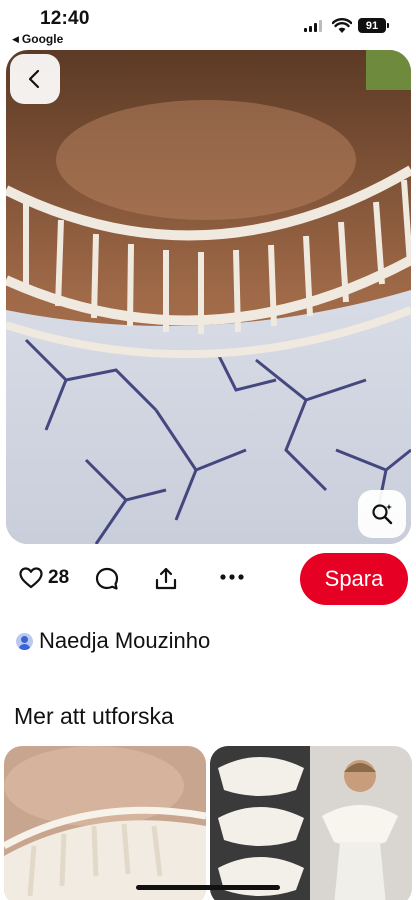 Image resolution: width=416 pixels, height=900 pixels. Describe the element at coordinates (208, 887) in the screenshot. I see `home-indicator` at that location.